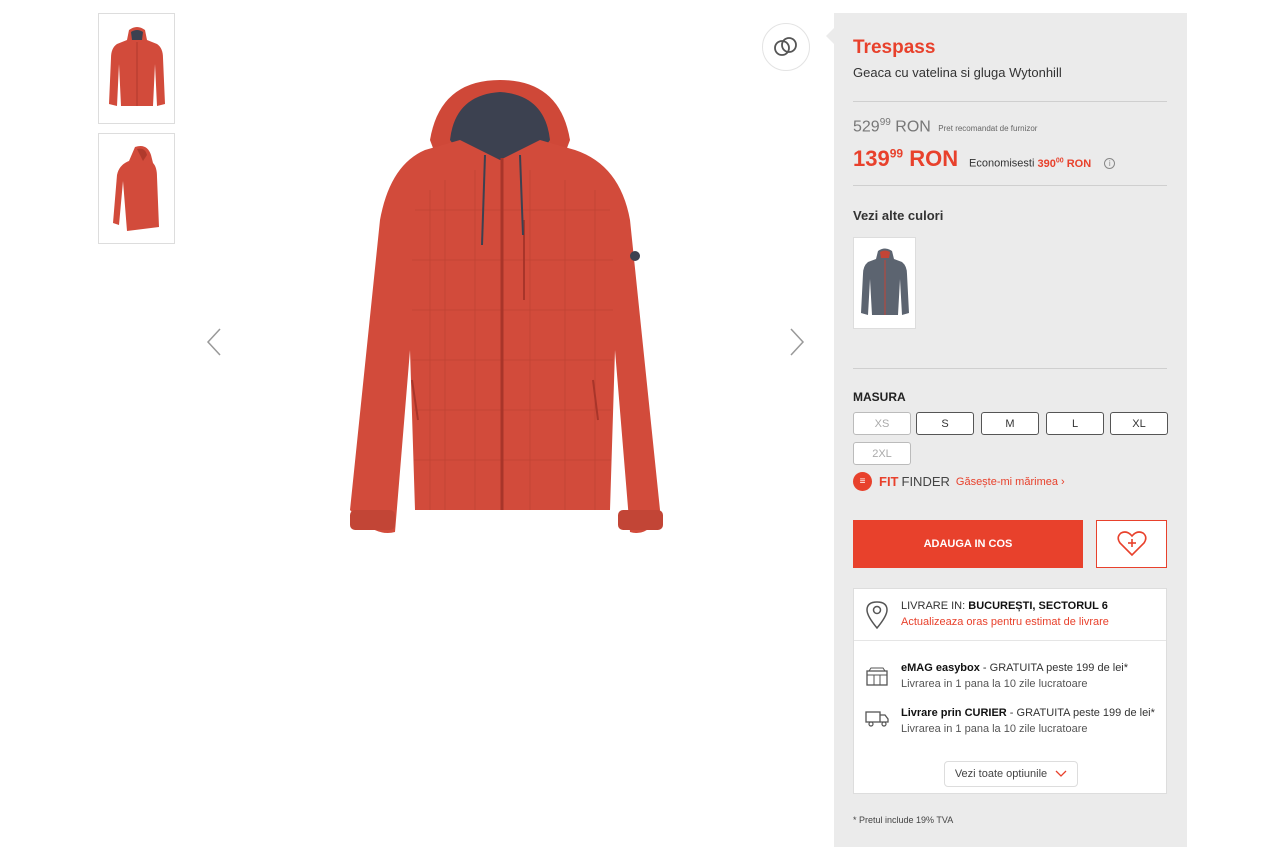  What do you see at coordinates (879, 397) in the screenshot?
I see `size-label: MASURA` at bounding box center [879, 397].